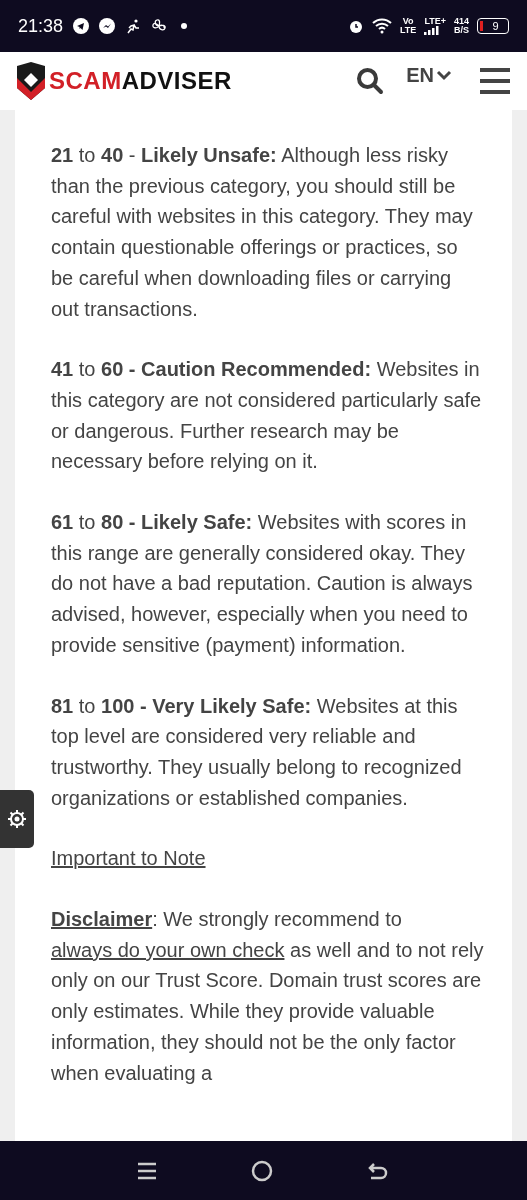 The width and height of the screenshot is (527, 1200). Describe the element at coordinates (461, 21) in the screenshot. I see `speed-value: 414` at that location.